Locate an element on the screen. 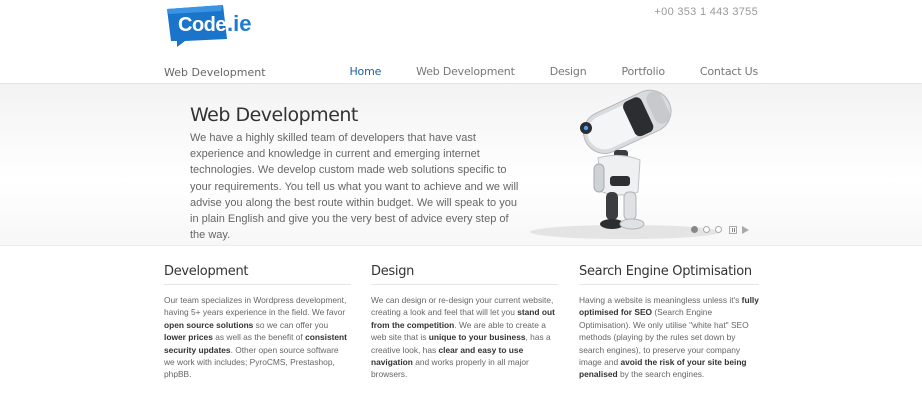  nav-web-development: Web Development is located at coordinates (465, 71).